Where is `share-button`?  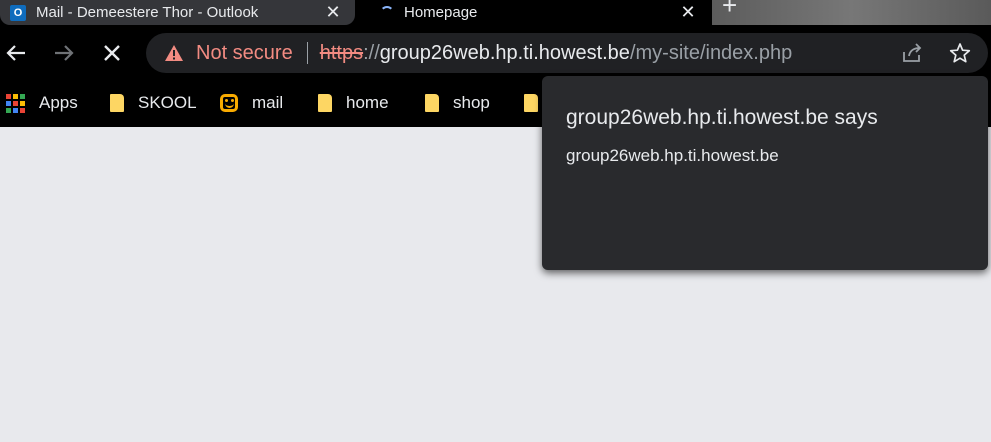
share-button is located at coordinates (912, 53).